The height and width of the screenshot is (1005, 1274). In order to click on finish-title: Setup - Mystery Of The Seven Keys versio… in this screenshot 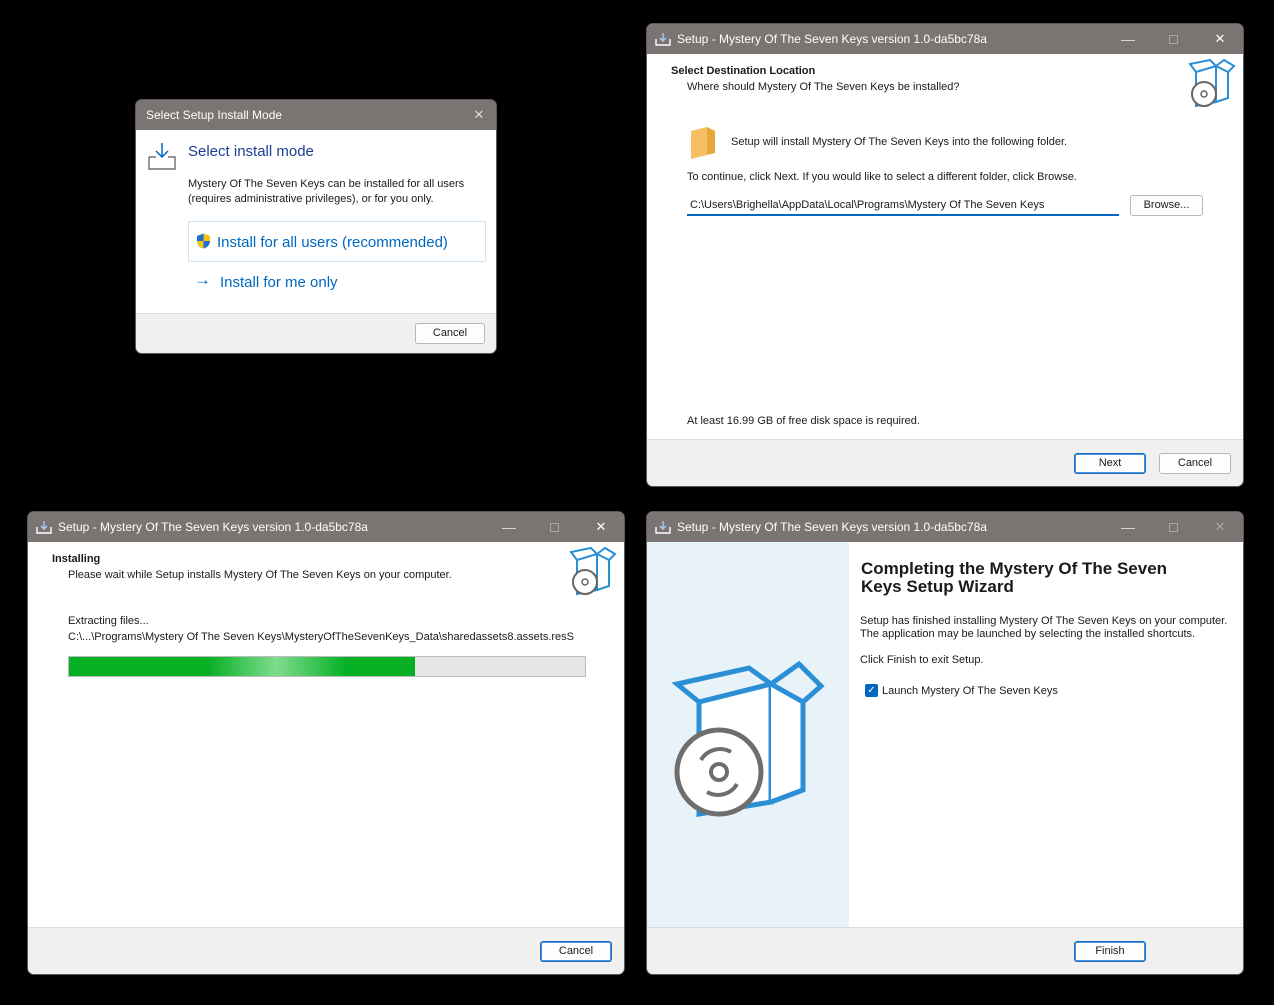, I will do `click(832, 527)`.